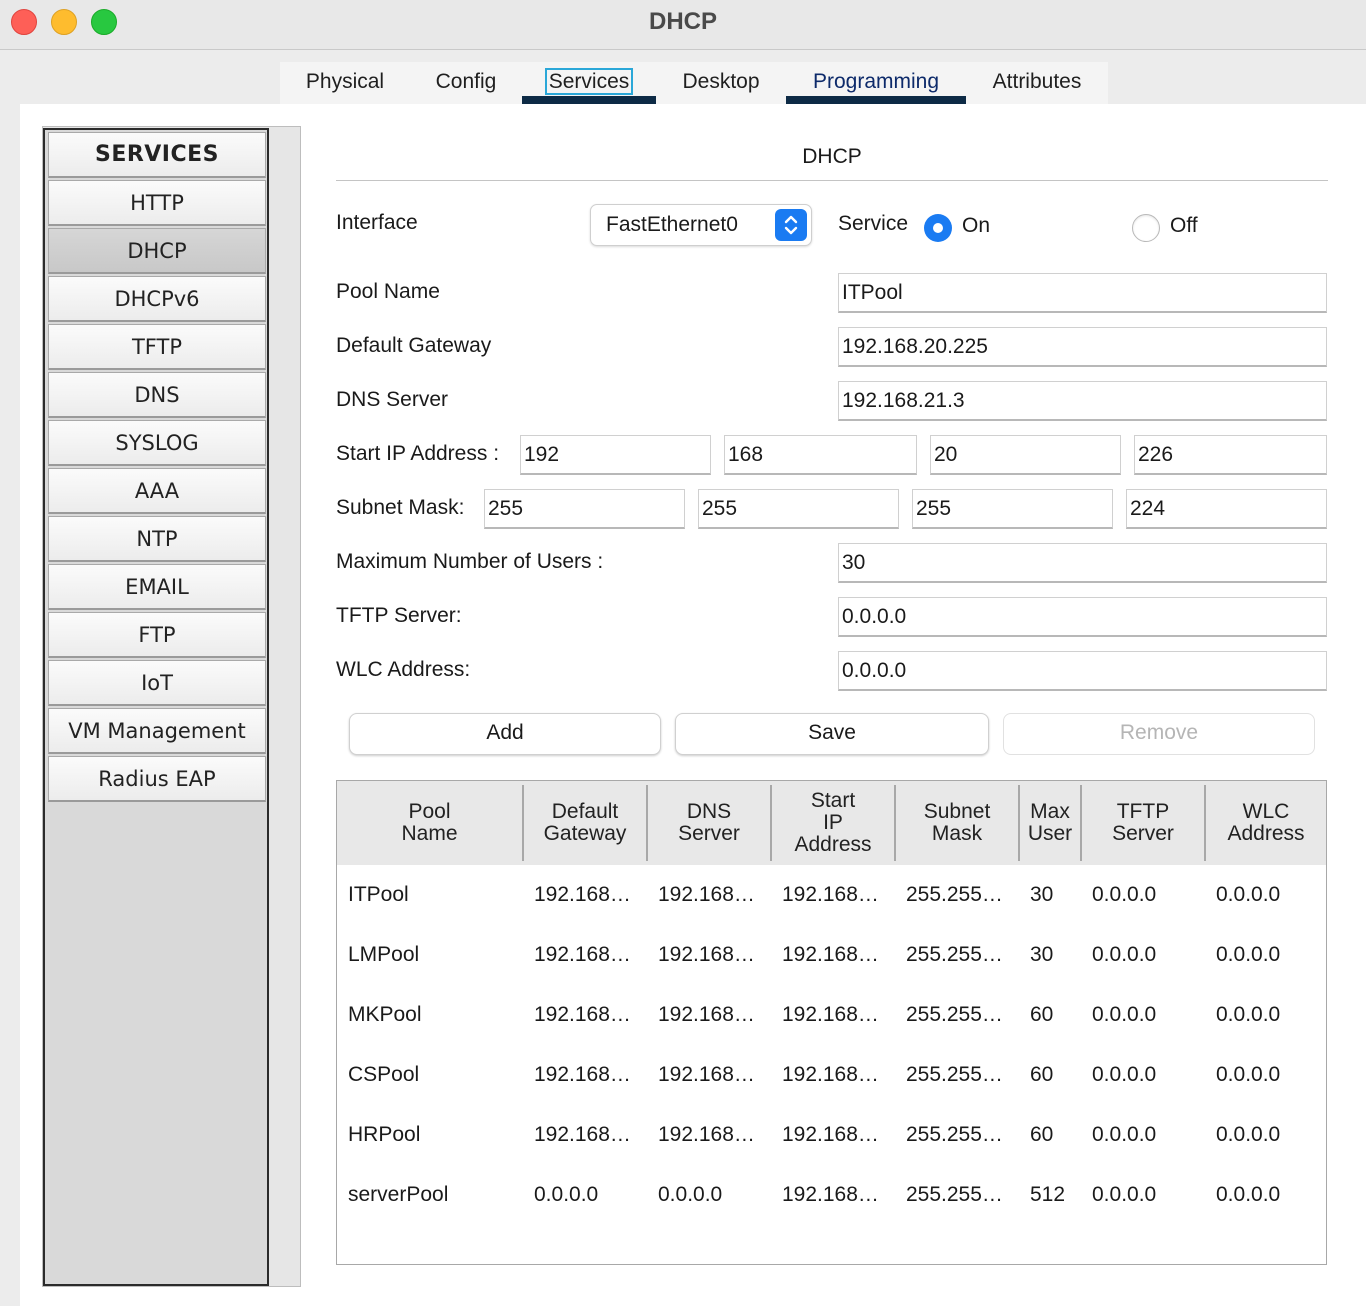 This screenshot has width=1366, height=1306. What do you see at coordinates (384, 1134) in the screenshot?
I see `cell-pool-name: HRPool` at bounding box center [384, 1134].